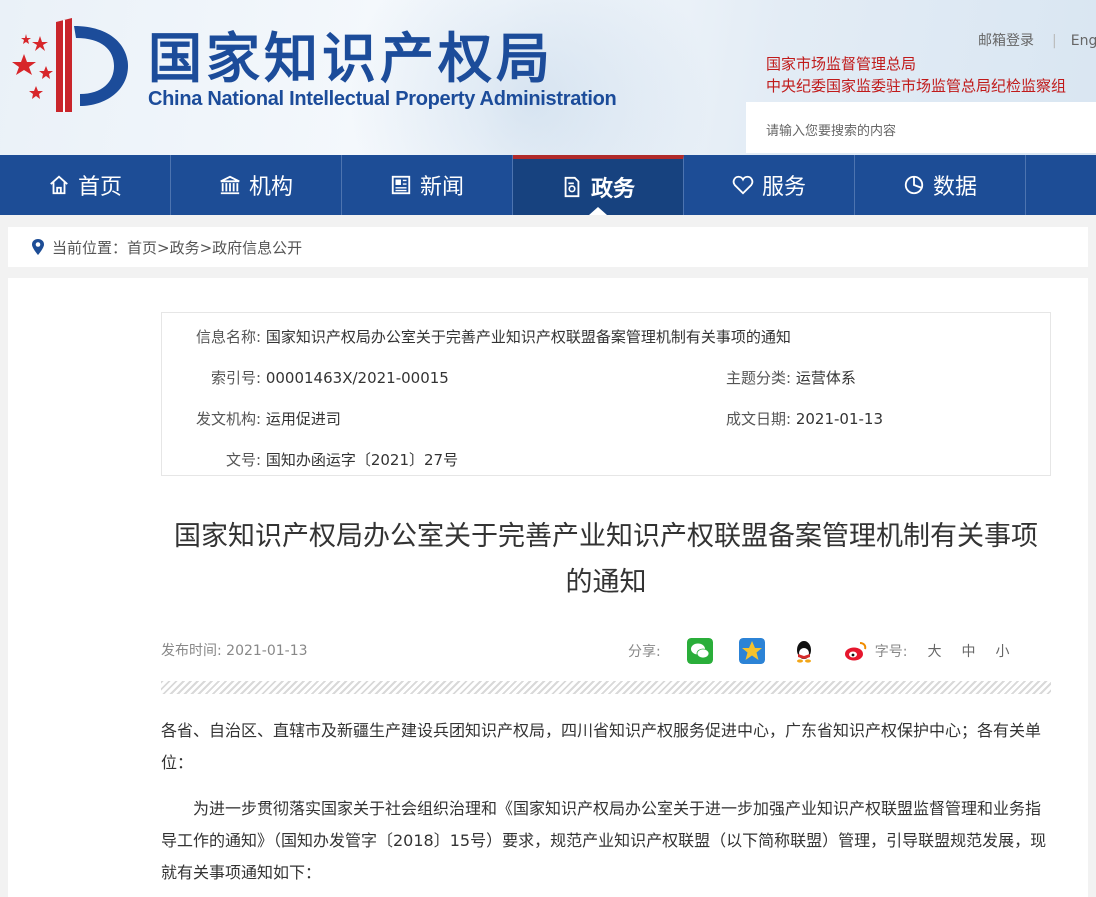 The width and height of the screenshot is (1096, 897). What do you see at coordinates (244, 460) in the screenshot?
I see `info-docno-label: 文号:` at bounding box center [244, 460].